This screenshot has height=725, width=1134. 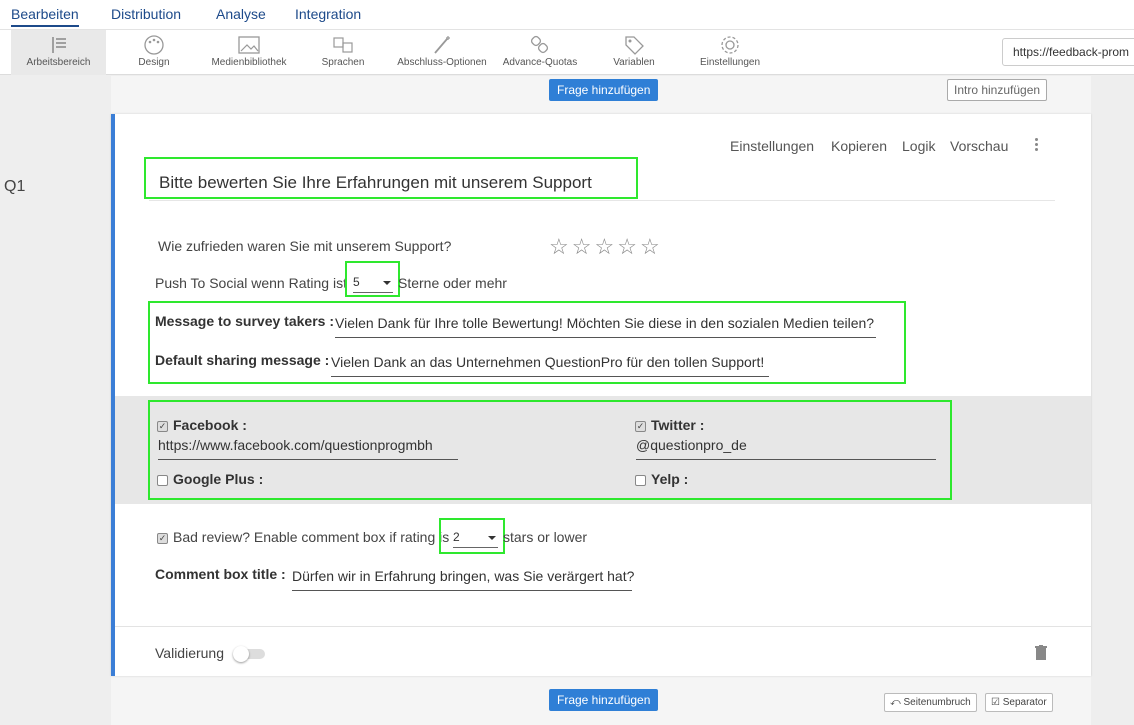 I want to click on card-footer-divider, so click(x=603, y=626).